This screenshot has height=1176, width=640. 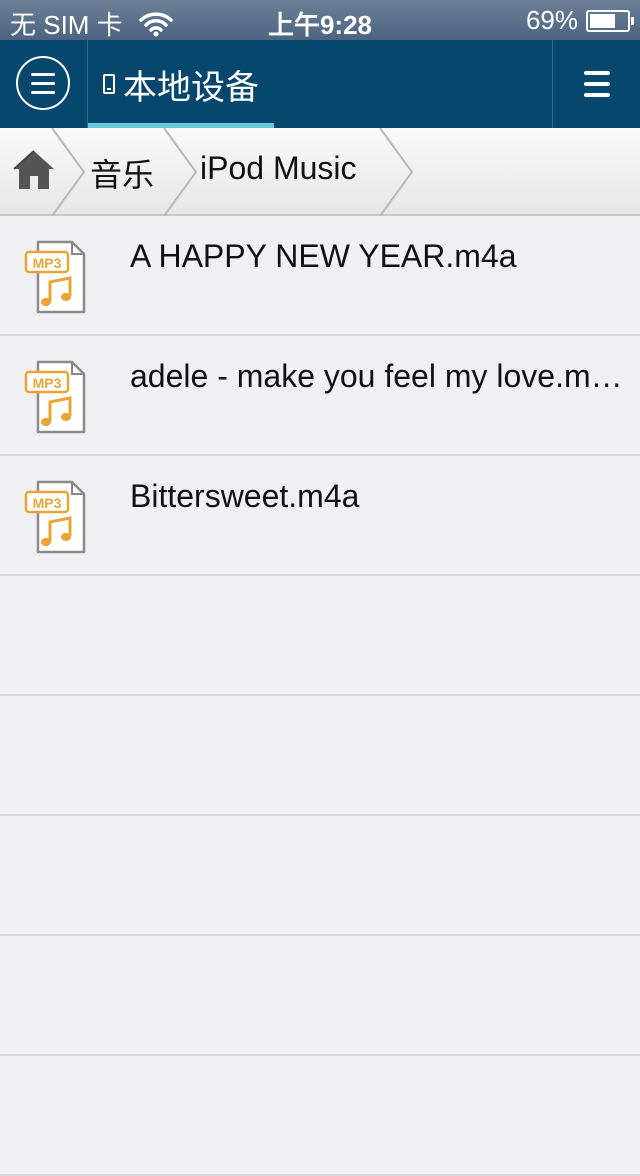 I want to click on list-item: MP3 A HAPPY NEW YEAR.m4a, so click(x=320, y=276).